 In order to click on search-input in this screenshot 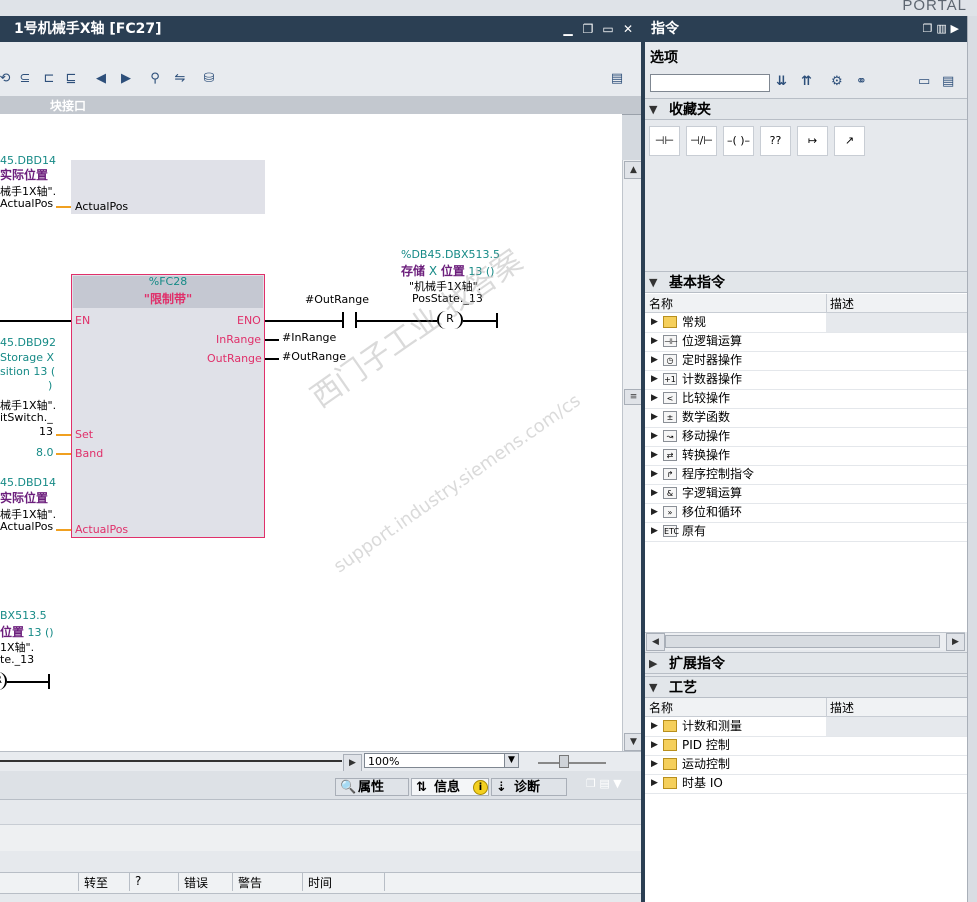, I will do `click(710, 83)`.